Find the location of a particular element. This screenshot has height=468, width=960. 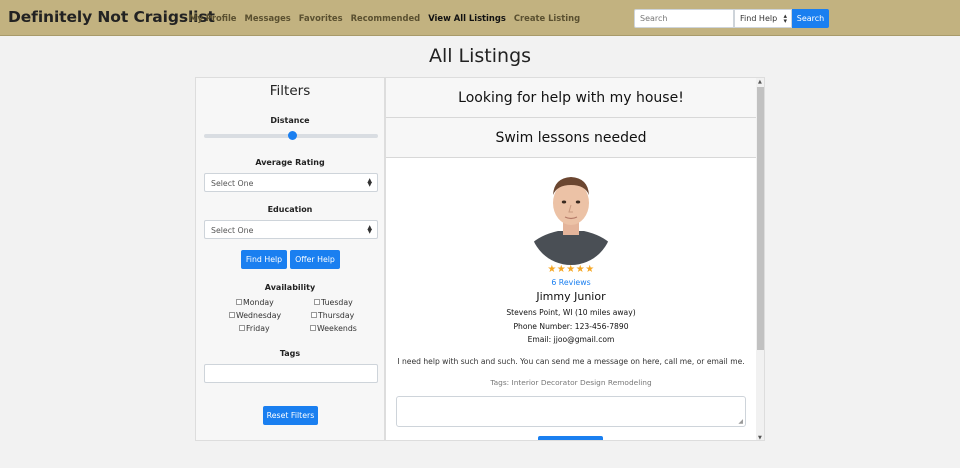

filters-title: Filters is located at coordinates (290, 91).